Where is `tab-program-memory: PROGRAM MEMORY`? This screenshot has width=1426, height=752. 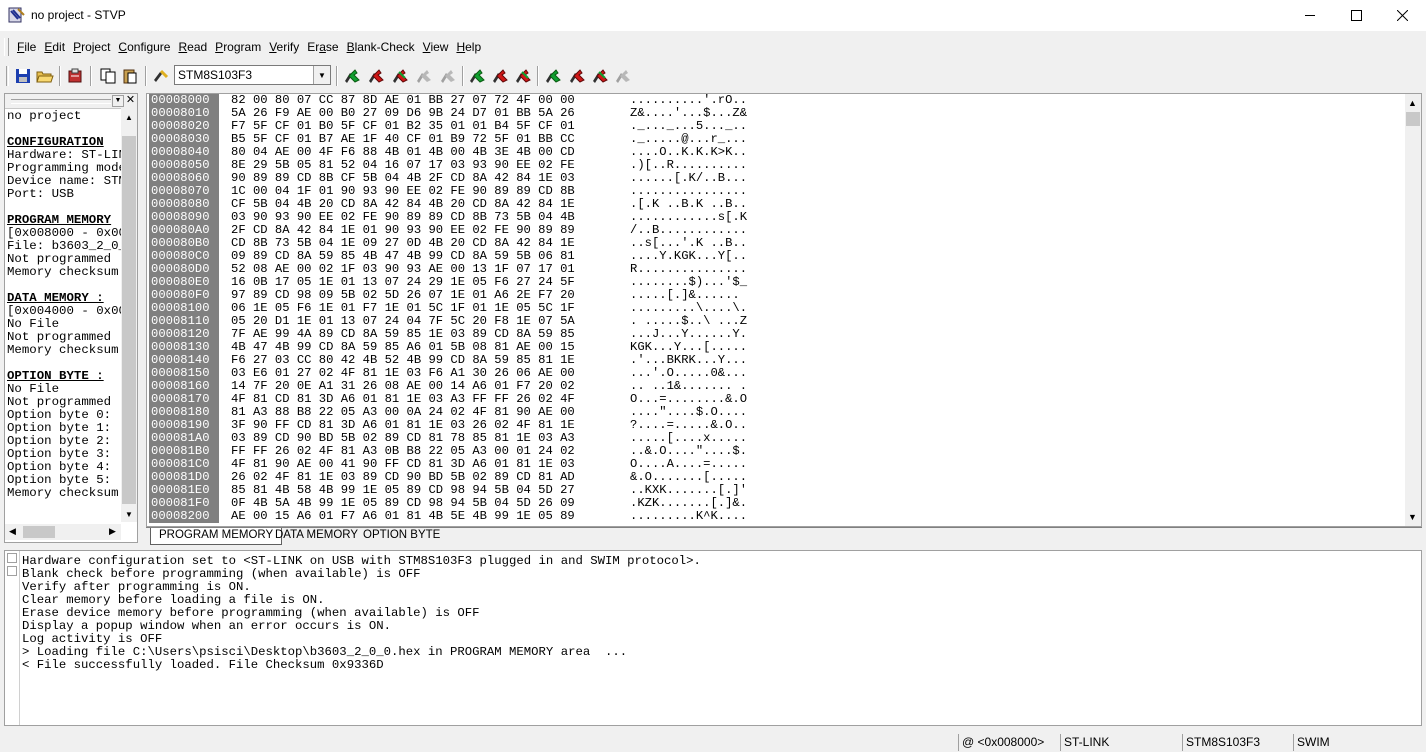
tab-program-memory: PROGRAM MEMORY is located at coordinates (216, 536).